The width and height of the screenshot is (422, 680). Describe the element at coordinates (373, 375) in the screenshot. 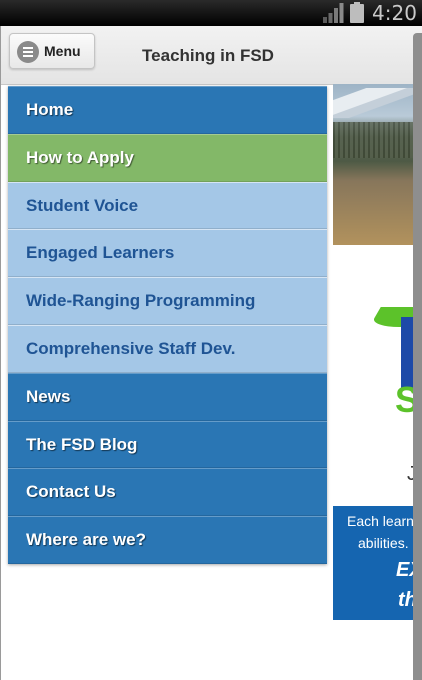

I see `district-logo: S J` at that location.